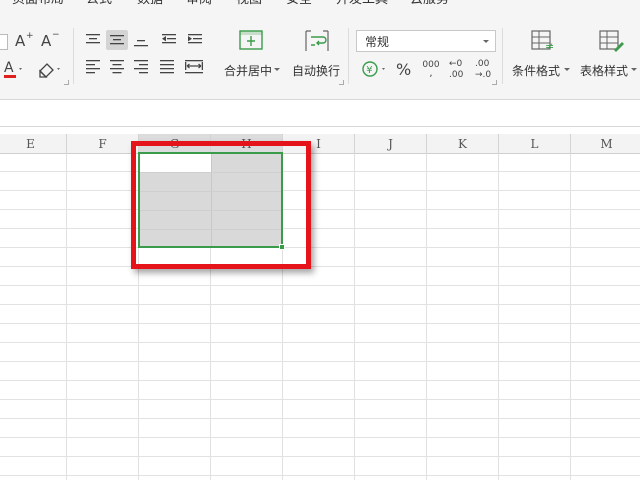 Image resolution: width=640 pixels, height=480 pixels. Describe the element at coordinates (66, 82) in the screenshot. I see `font-dialog-launcher` at that location.